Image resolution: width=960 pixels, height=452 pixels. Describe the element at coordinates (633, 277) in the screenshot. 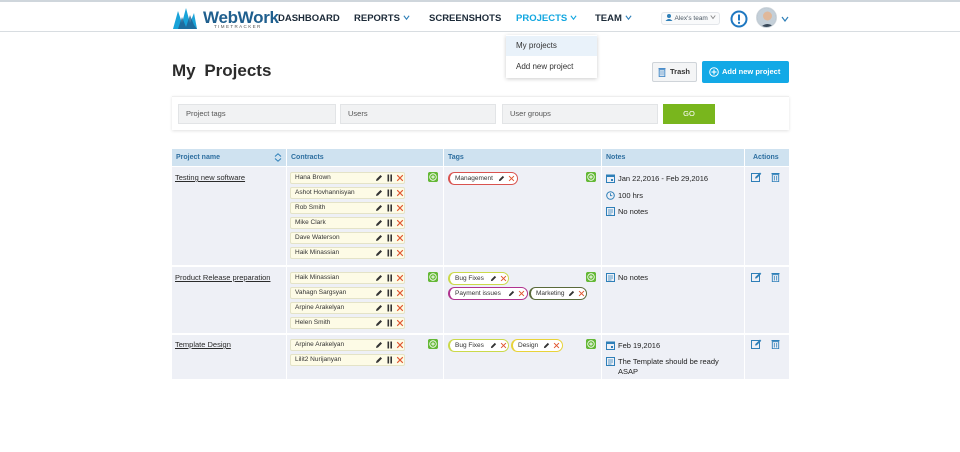

I see `project-note: No notes` at that location.